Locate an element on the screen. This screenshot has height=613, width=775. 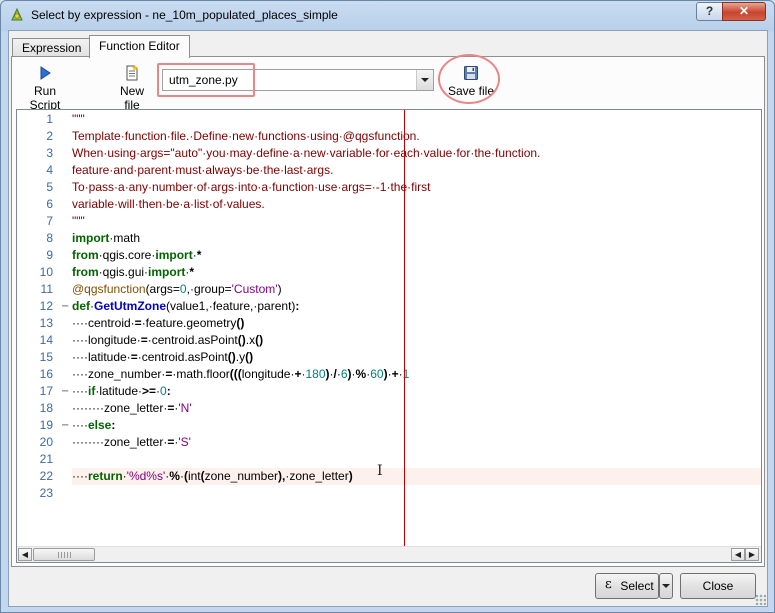
code-token: longitude· is located at coordinates (268, 374).